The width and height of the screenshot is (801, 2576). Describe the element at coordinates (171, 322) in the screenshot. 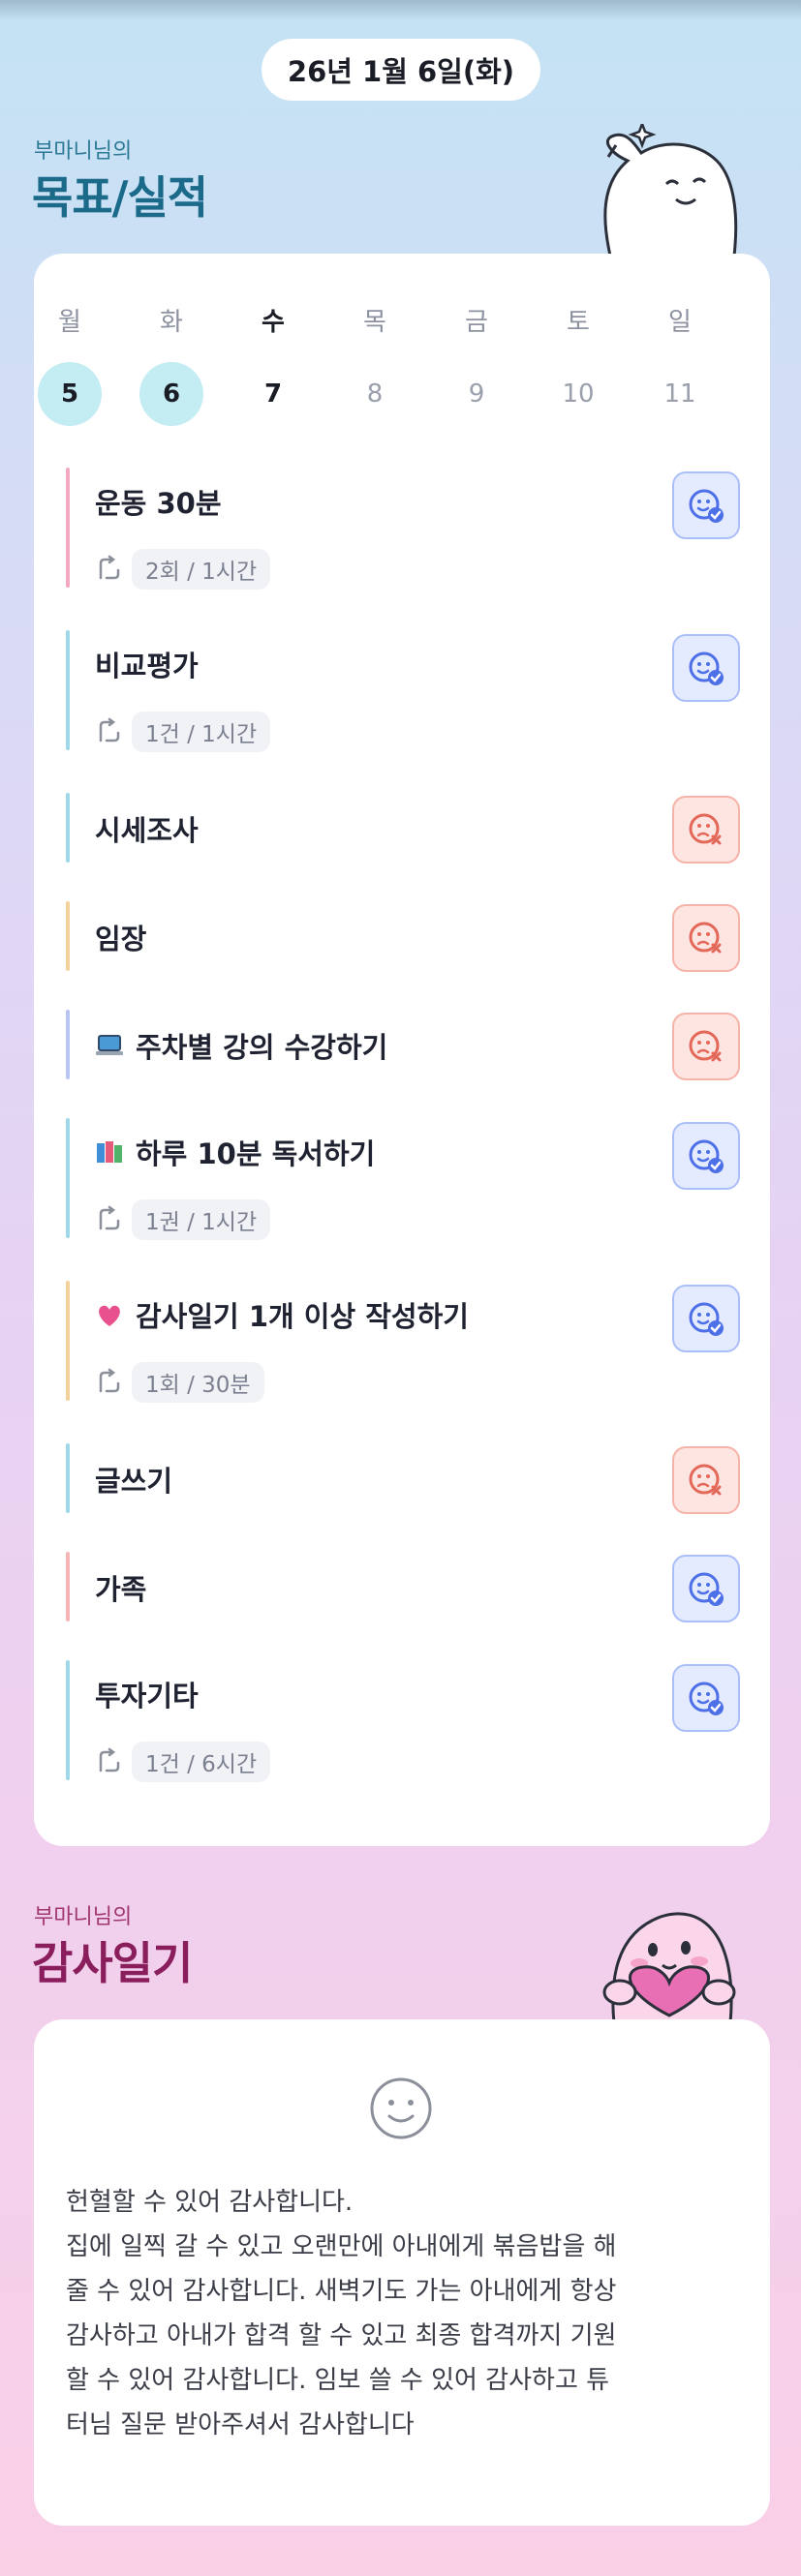

I see `weekday-label: 화` at that location.